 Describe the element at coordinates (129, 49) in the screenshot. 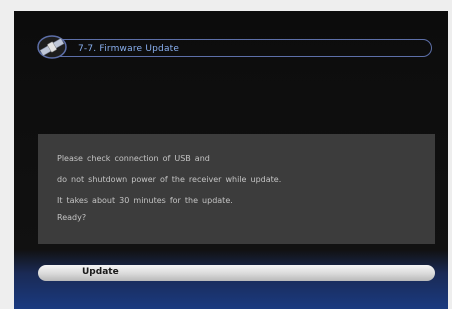

I see `page-title: 7-7. Firmware Update` at that location.